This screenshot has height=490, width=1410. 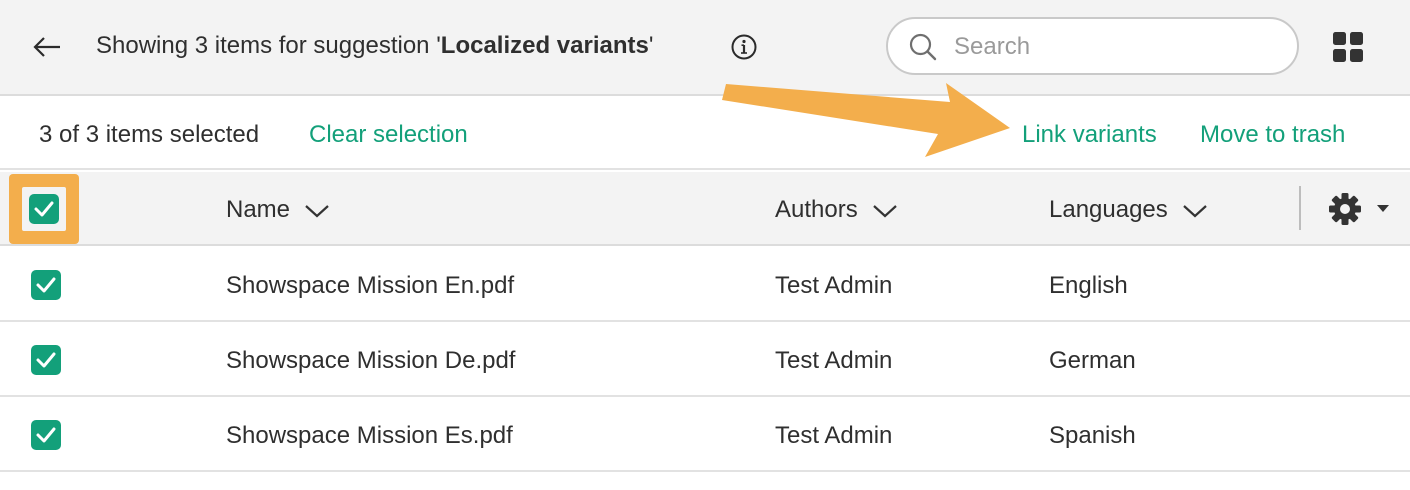 I want to click on gear-icon, so click(x=1359, y=209).